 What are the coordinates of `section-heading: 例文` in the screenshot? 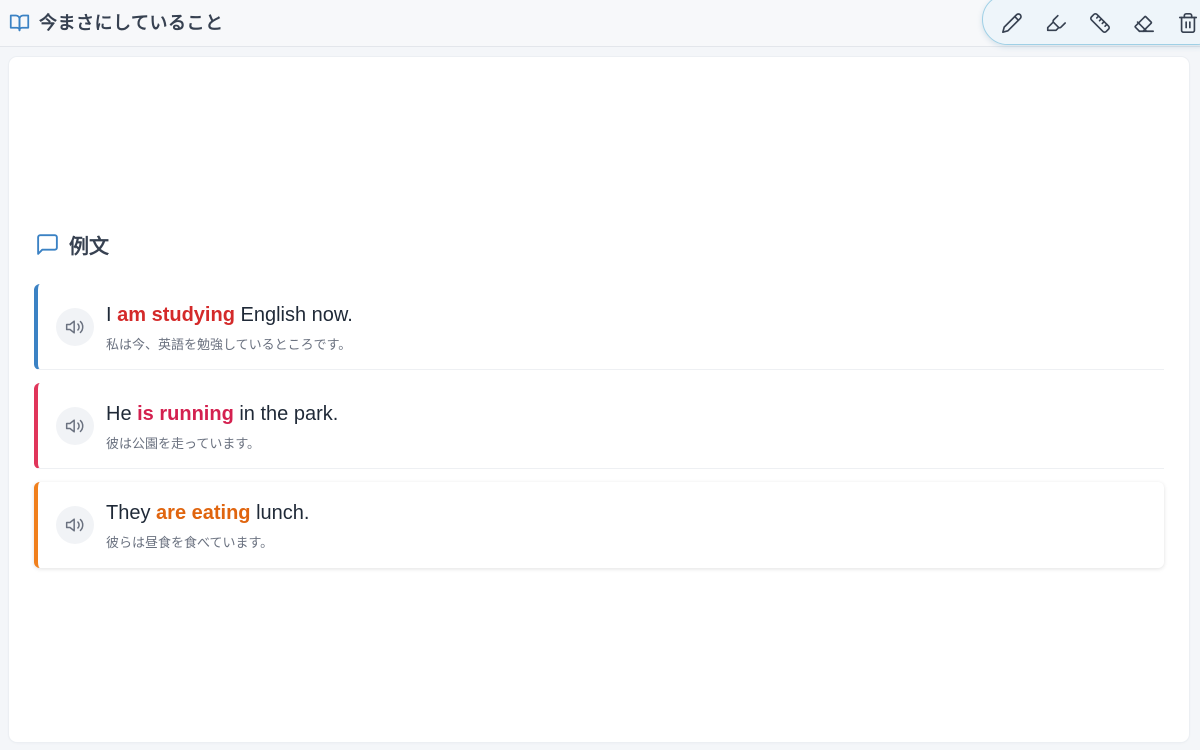 It's located at (72, 244).